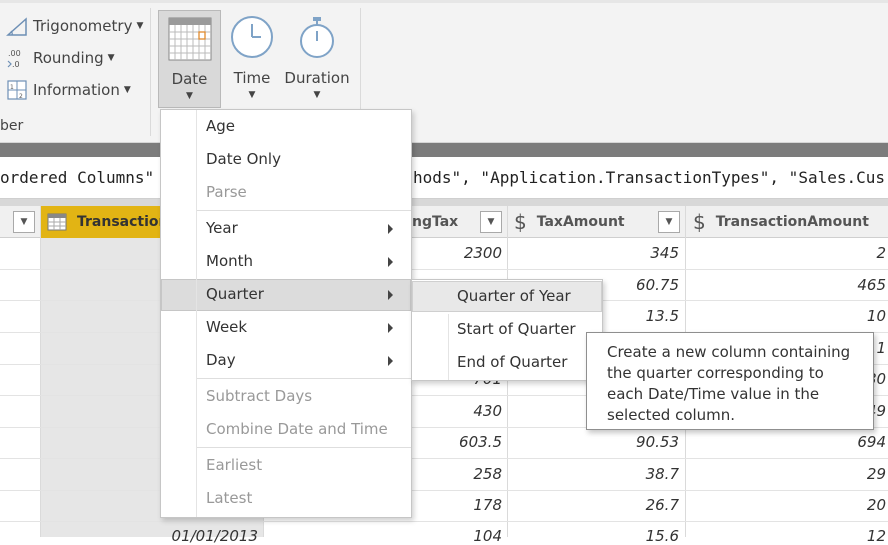 Image resolution: width=888 pixels, height=545 pixels. Describe the element at coordinates (461, 474) in the screenshot. I see `cell-ingtax: 258` at that location.